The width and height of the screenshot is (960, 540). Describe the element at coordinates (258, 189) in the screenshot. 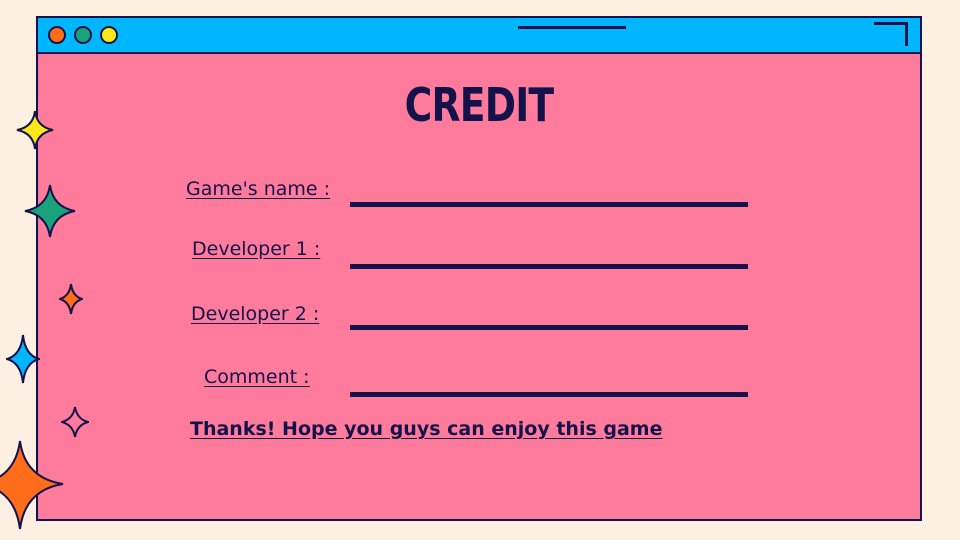

I see `field-label-game-name: Game's name :` at that location.